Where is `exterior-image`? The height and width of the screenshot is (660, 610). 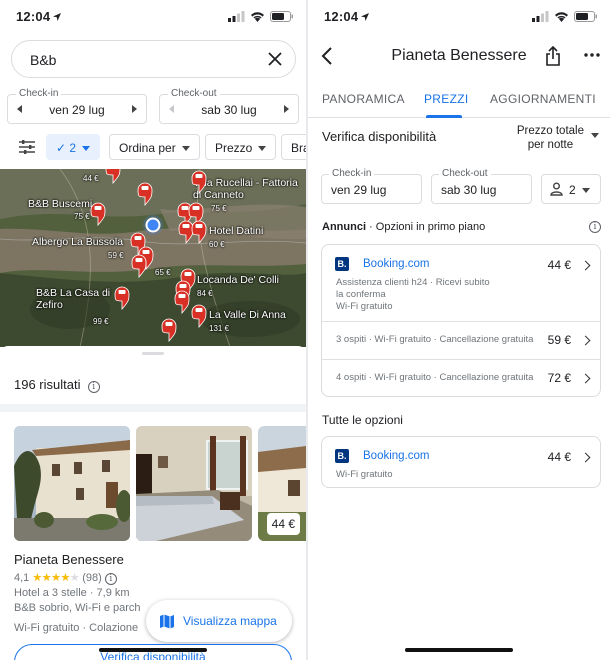
exterior-image is located at coordinates (72, 483).